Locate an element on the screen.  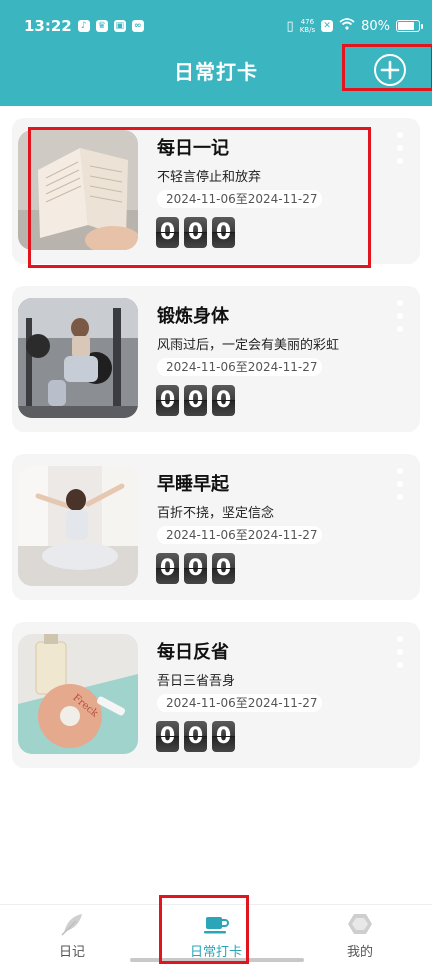
highlight-box-add is located at coordinates (387, 67).